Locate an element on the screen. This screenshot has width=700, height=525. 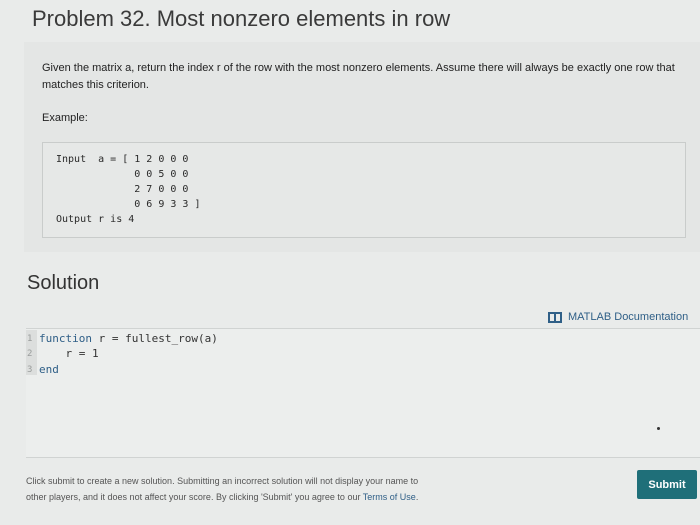
line-number: 1 is located at coordinates (30, 338).